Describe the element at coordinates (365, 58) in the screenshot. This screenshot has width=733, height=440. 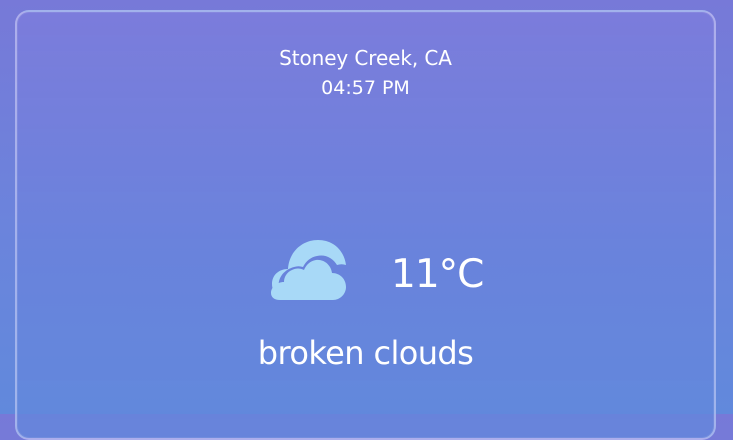
I see `location-label: Stoney Creek, CA` at that location.